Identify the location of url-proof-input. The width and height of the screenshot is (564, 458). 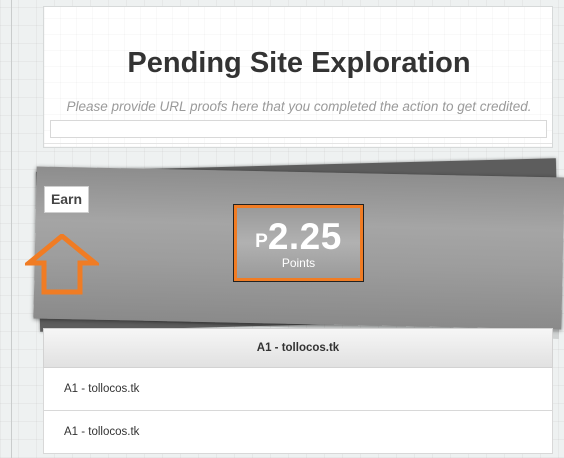
(298, 129).